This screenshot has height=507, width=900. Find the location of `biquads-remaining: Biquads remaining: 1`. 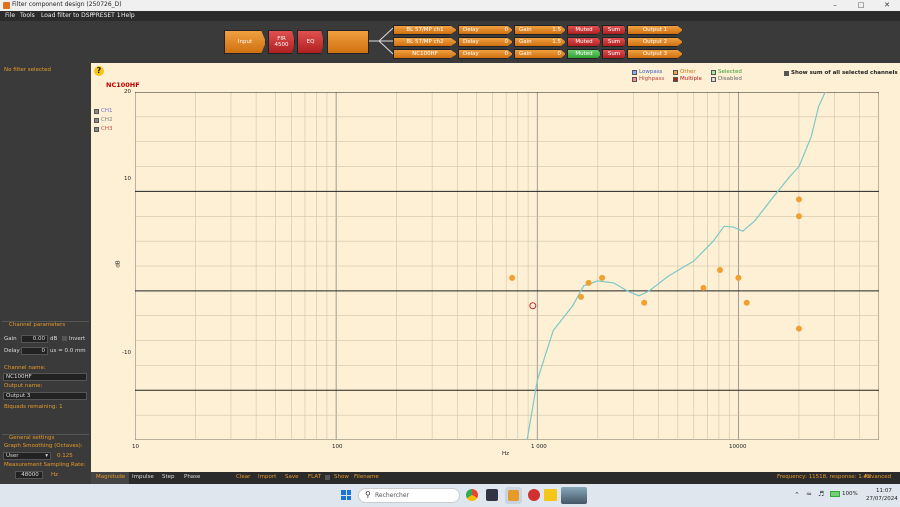

biquads-remaining: Biquads remaining: 1 is located at coordinates (33, 407).